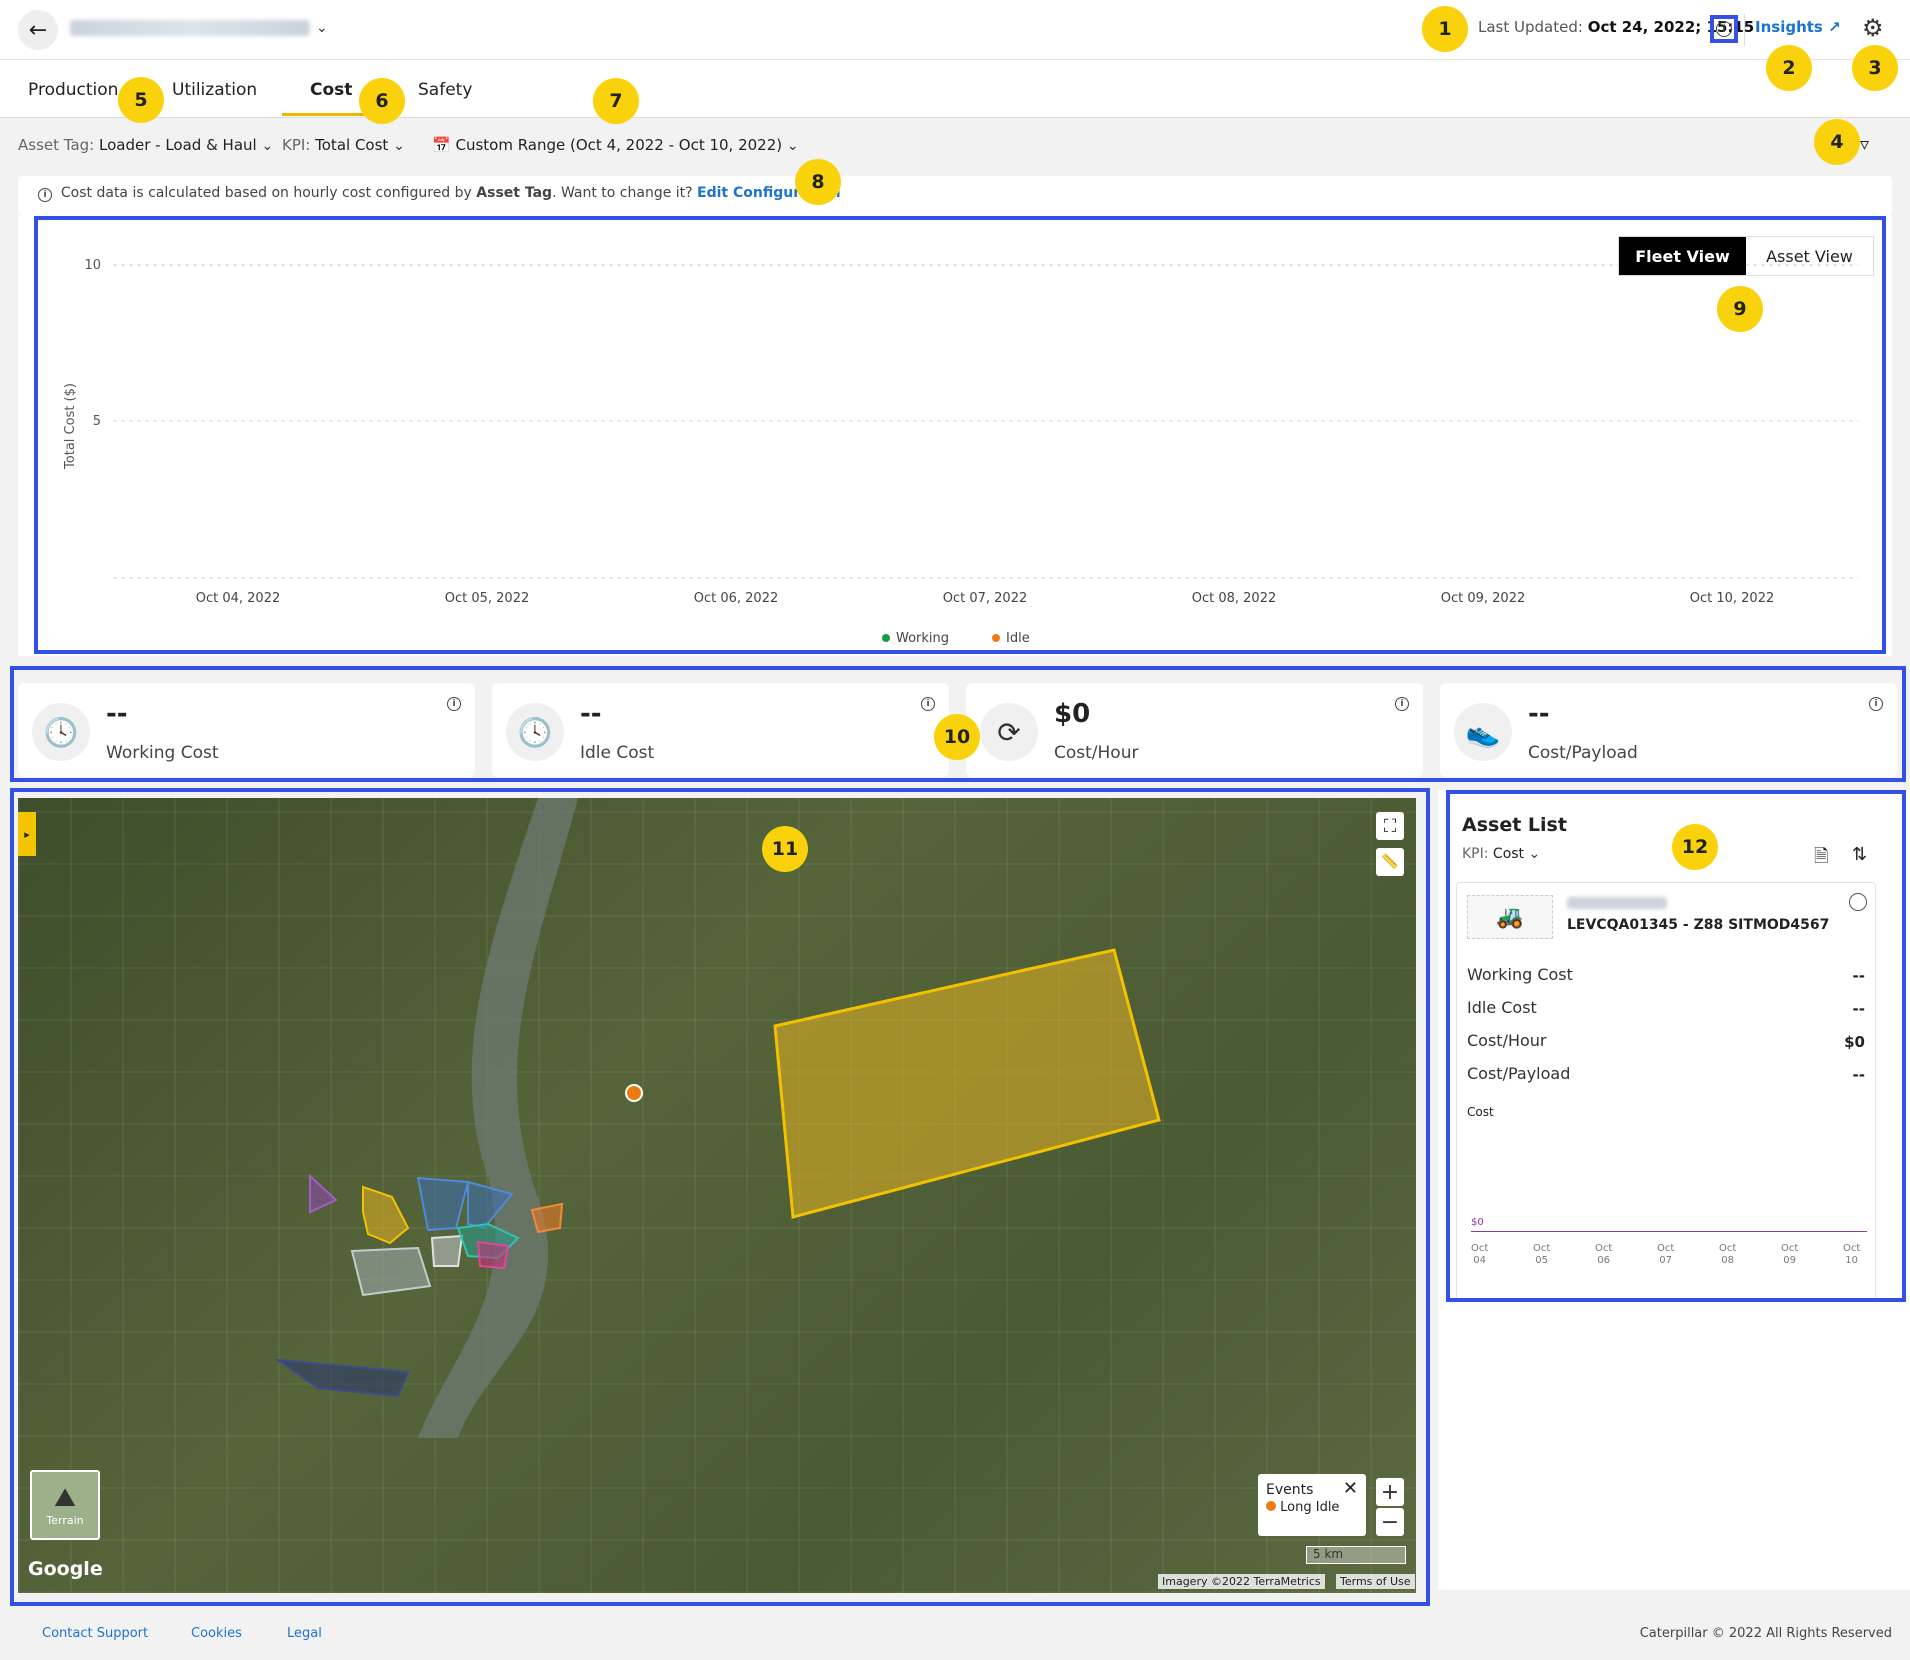 This screenshot has height=1660, width=1910. Describe the element at coordinates (1519, 1073) in the screenshot. I see `row-label: Cost/Payload` at that location.